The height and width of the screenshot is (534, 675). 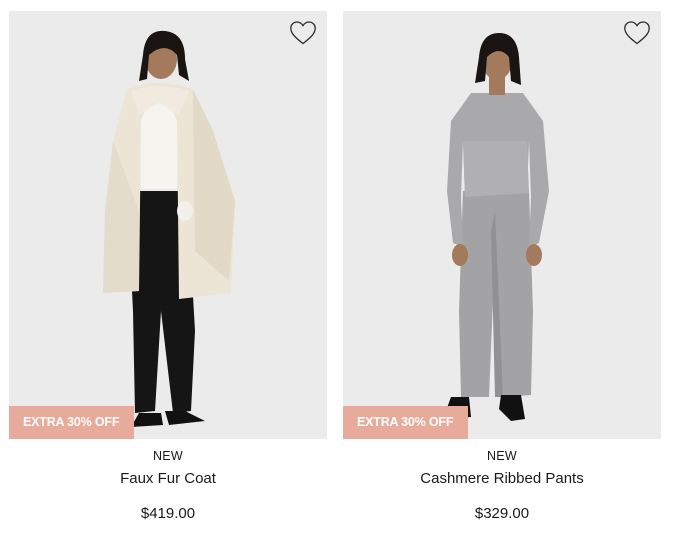 I want to click on product-info: NEW Faux Fur Coat $419.00, so click(x=168, y=486).